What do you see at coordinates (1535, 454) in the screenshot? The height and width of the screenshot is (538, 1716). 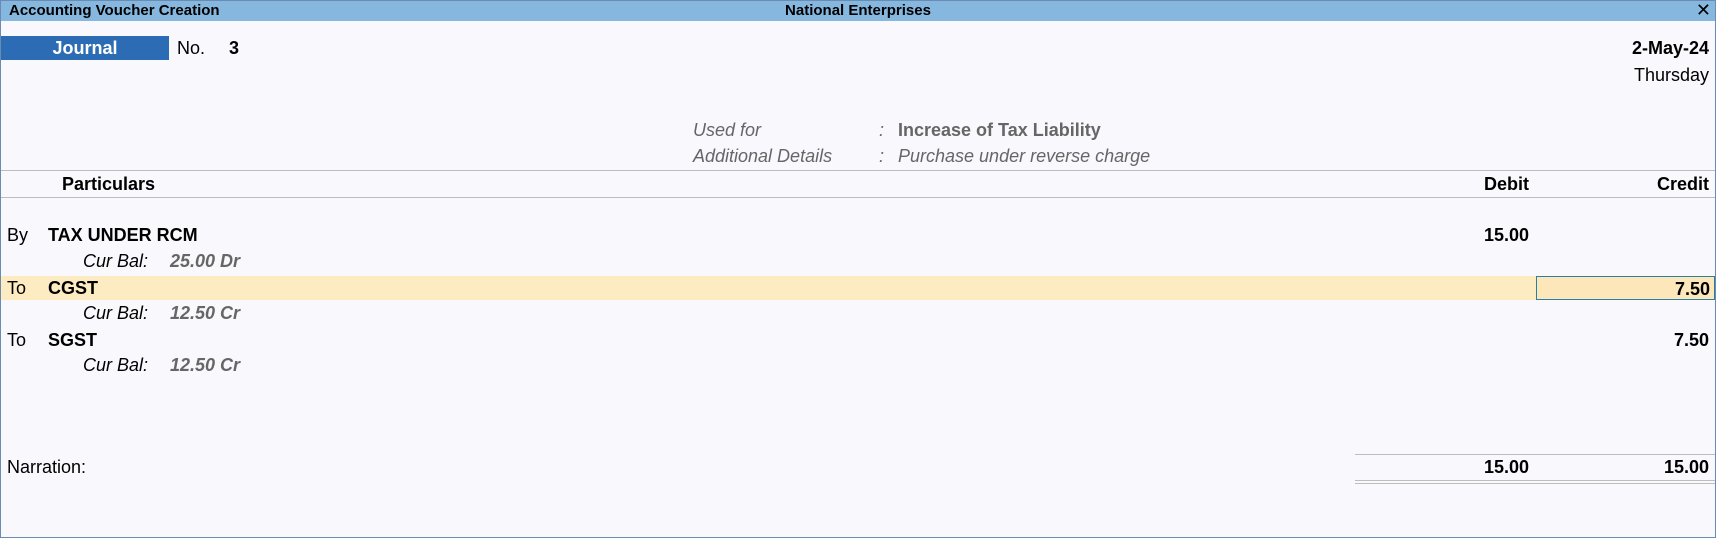 I see `totals-divider-top` at bounding box center [1535, 454].